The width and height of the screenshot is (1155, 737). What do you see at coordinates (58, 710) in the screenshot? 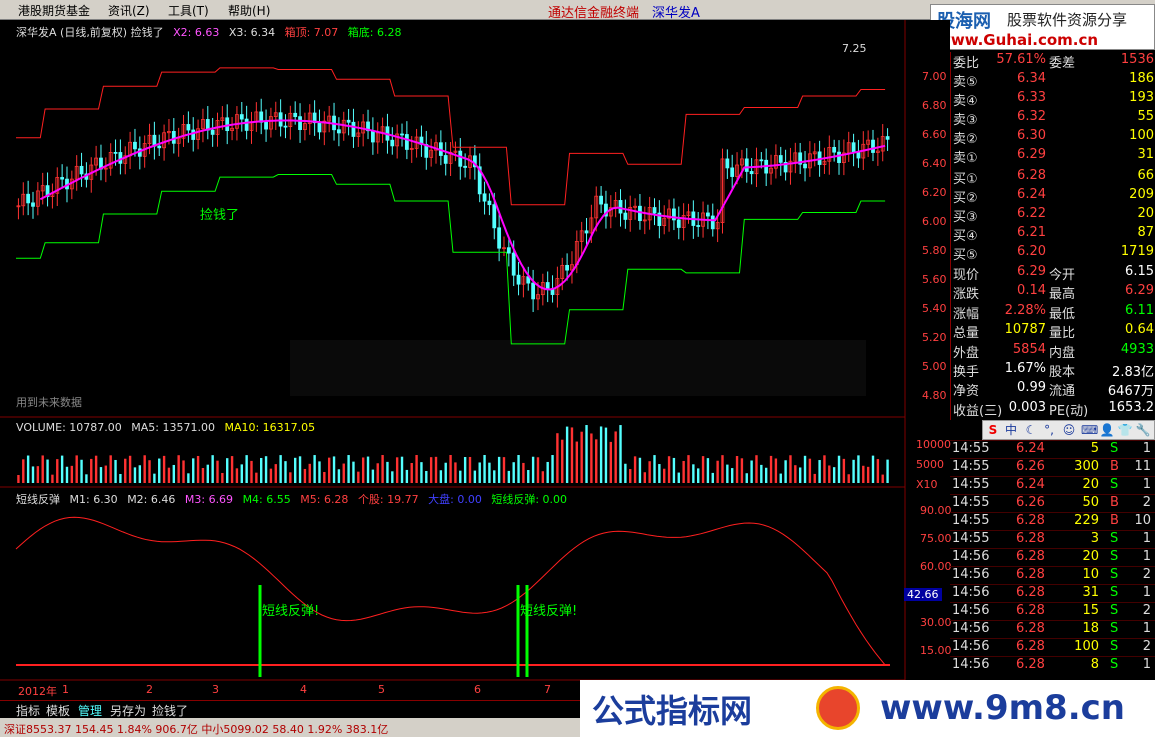
I see `tab-template: 模板` at bounding box center [58, 710].